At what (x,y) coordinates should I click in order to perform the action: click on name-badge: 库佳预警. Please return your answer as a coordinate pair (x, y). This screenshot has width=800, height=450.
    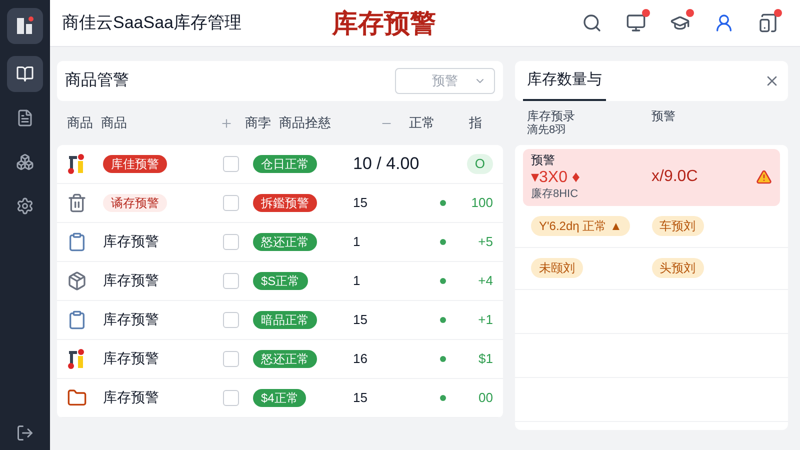
    Looking at the image, I should click on (135, 164).